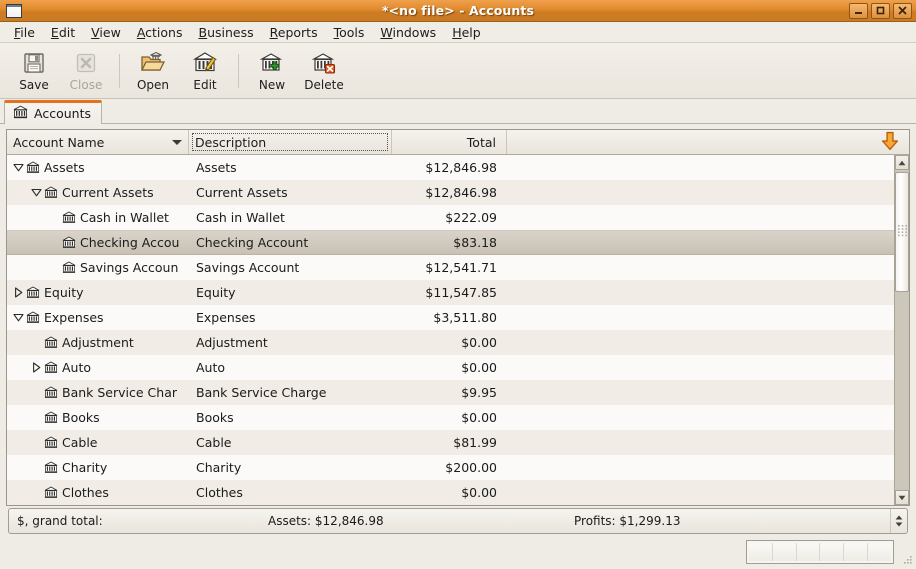  What do you see at coordinates (349, 32) in the screenshot?
I see `menu-tools: Tools` at bounding box center [349, 32].